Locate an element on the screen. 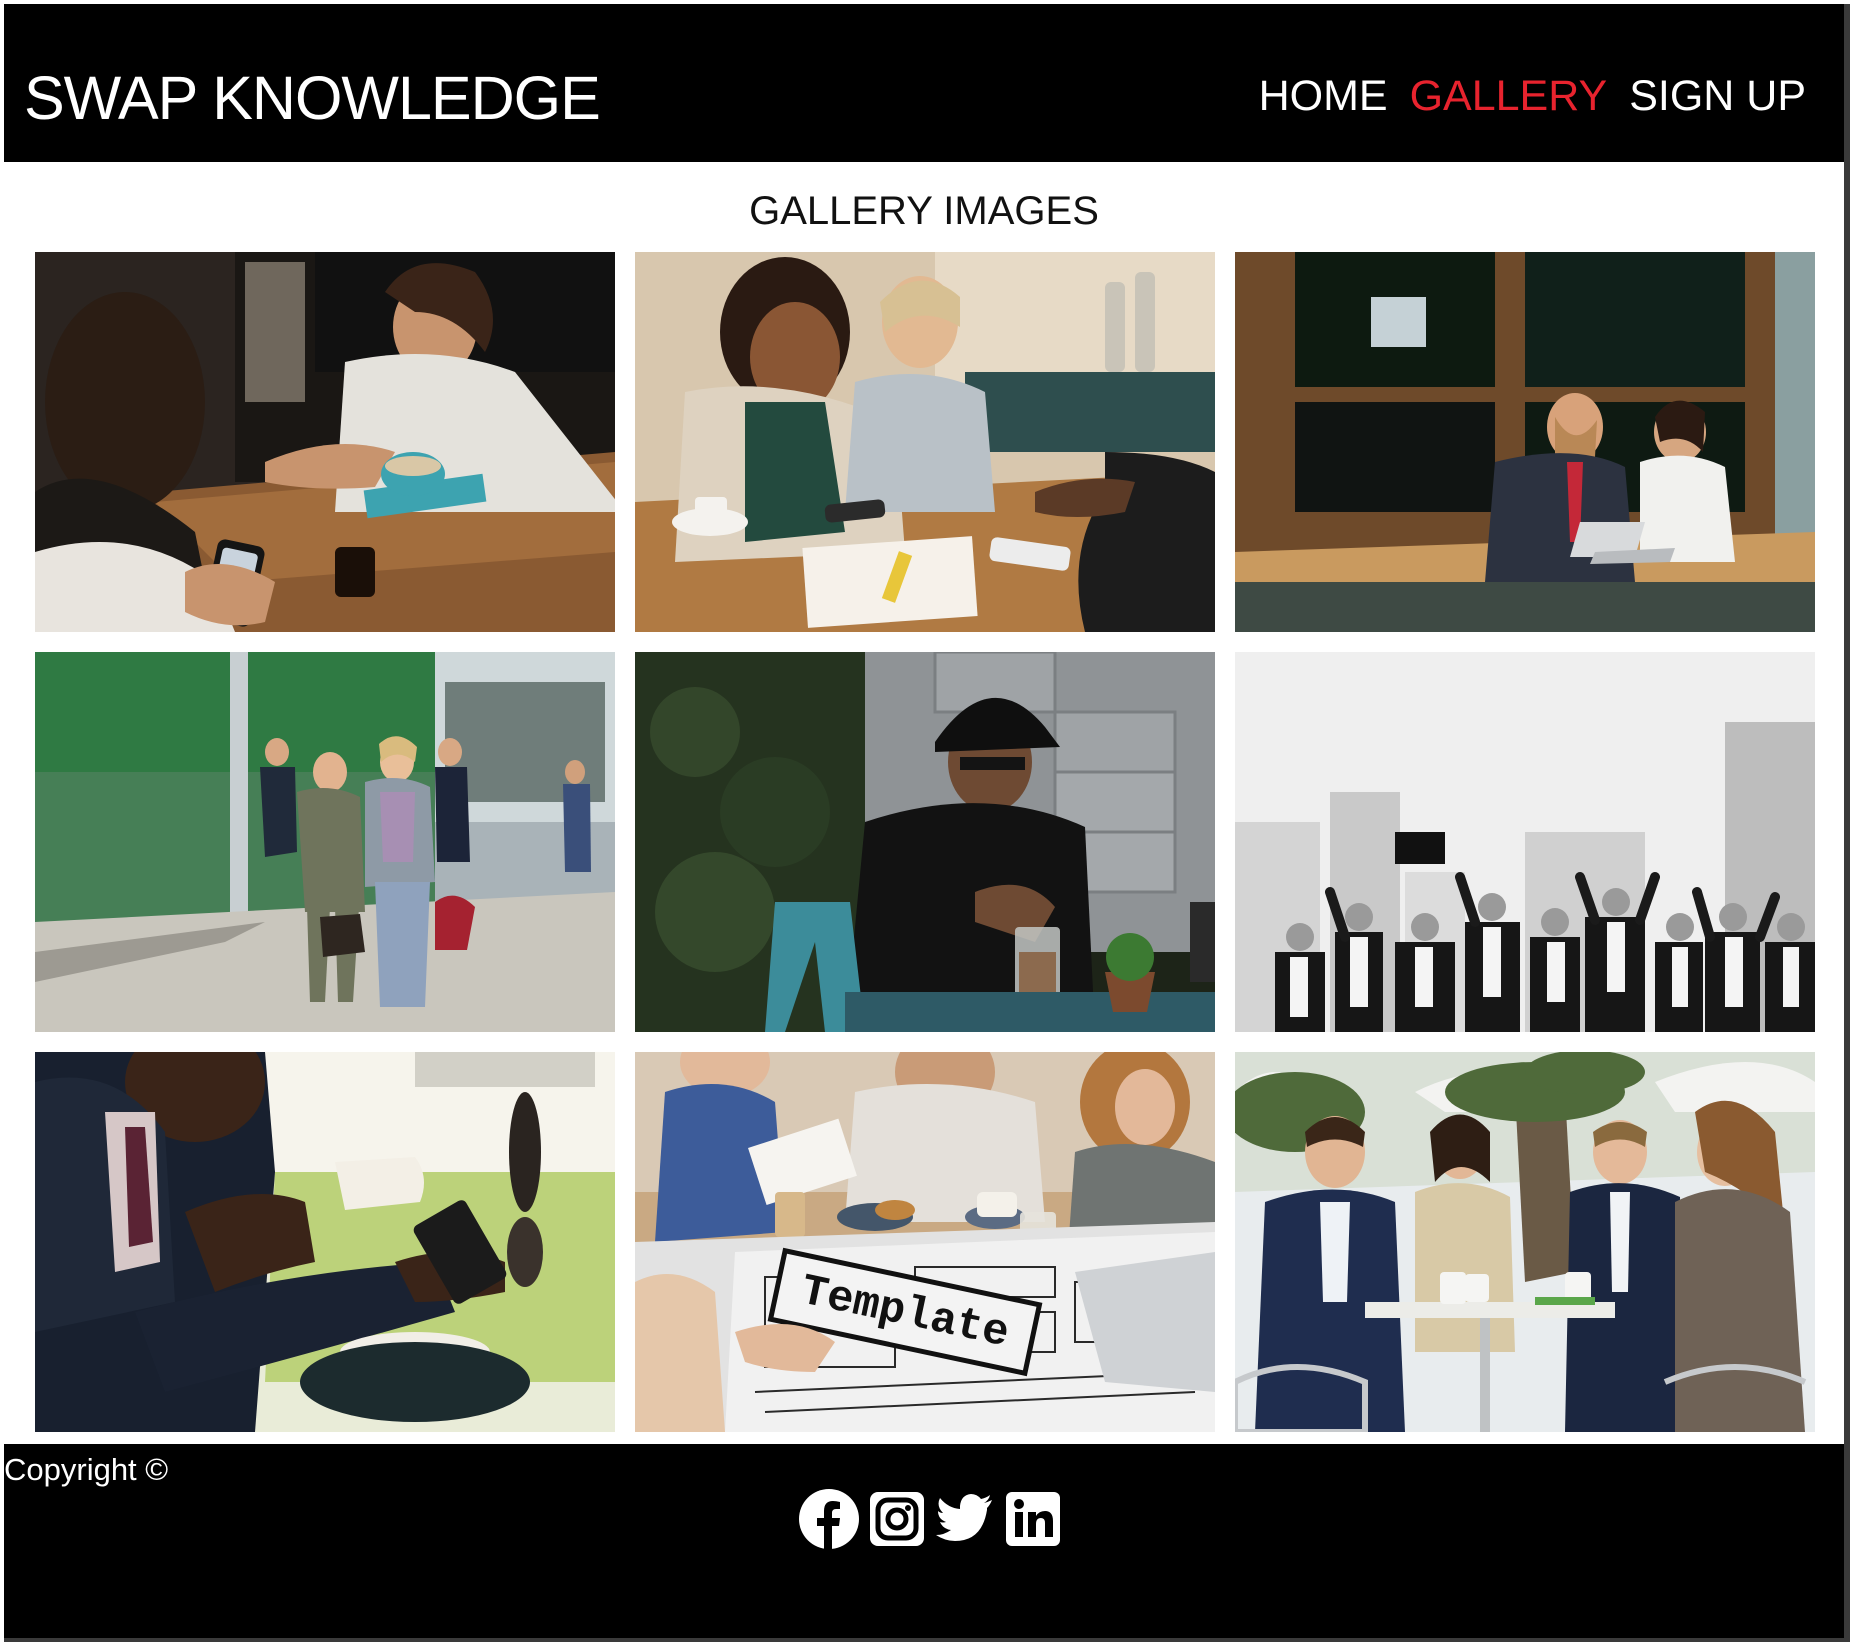  photo-businessman-coffee is located at coordinates (325, 1242).